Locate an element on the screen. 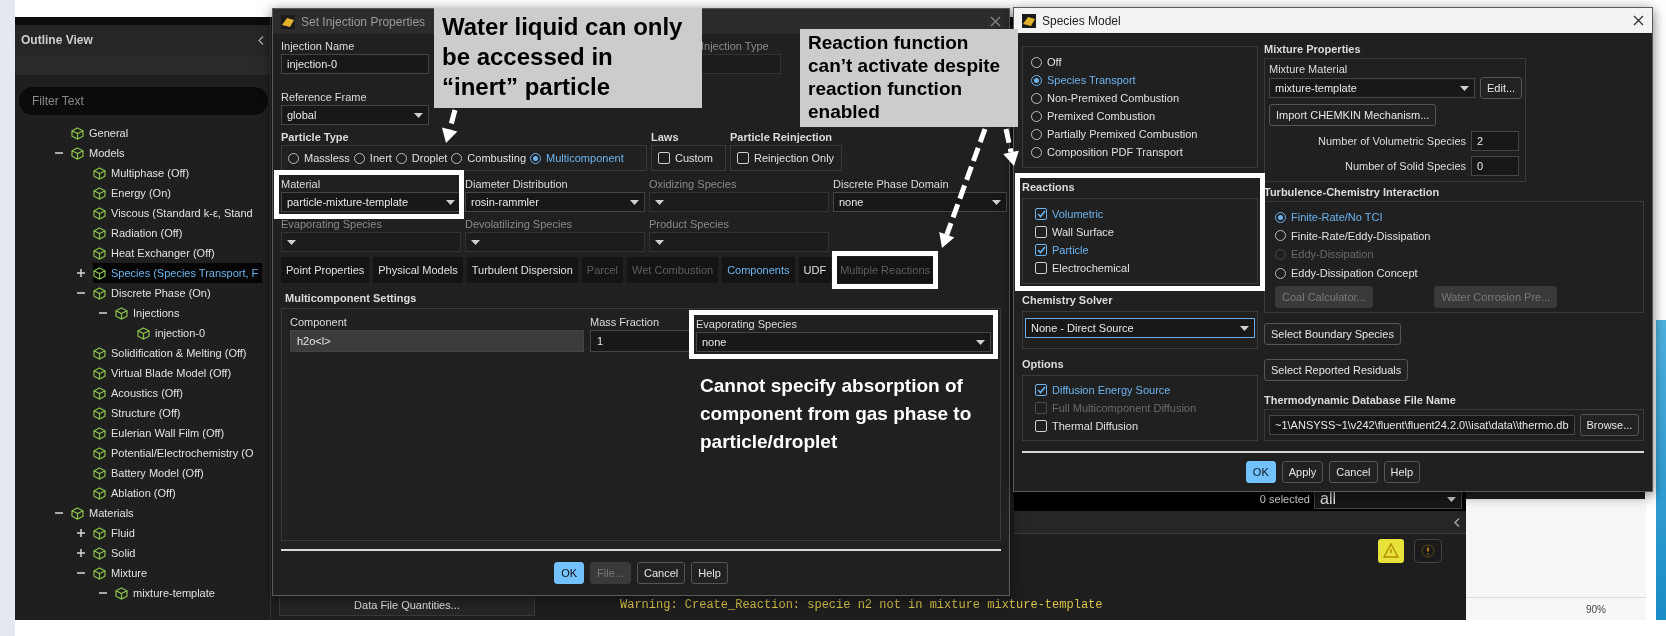 The height and width of the screenshot is (636, 1666). section-title: Multicomponent Settings is located at coordinates (351, 298).